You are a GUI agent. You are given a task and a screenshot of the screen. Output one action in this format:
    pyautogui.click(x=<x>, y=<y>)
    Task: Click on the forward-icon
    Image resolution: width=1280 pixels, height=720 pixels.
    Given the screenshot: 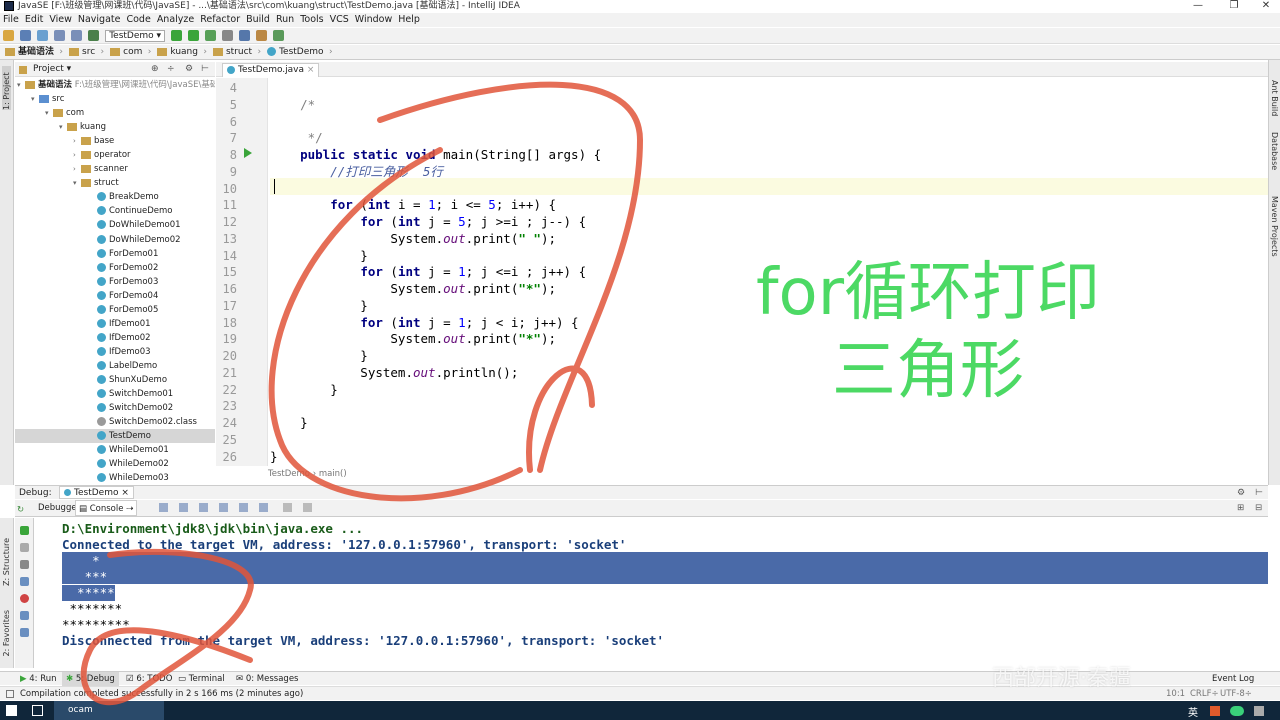 What is the action you would take?
    pyautogui.click(x=76, y=35)
    